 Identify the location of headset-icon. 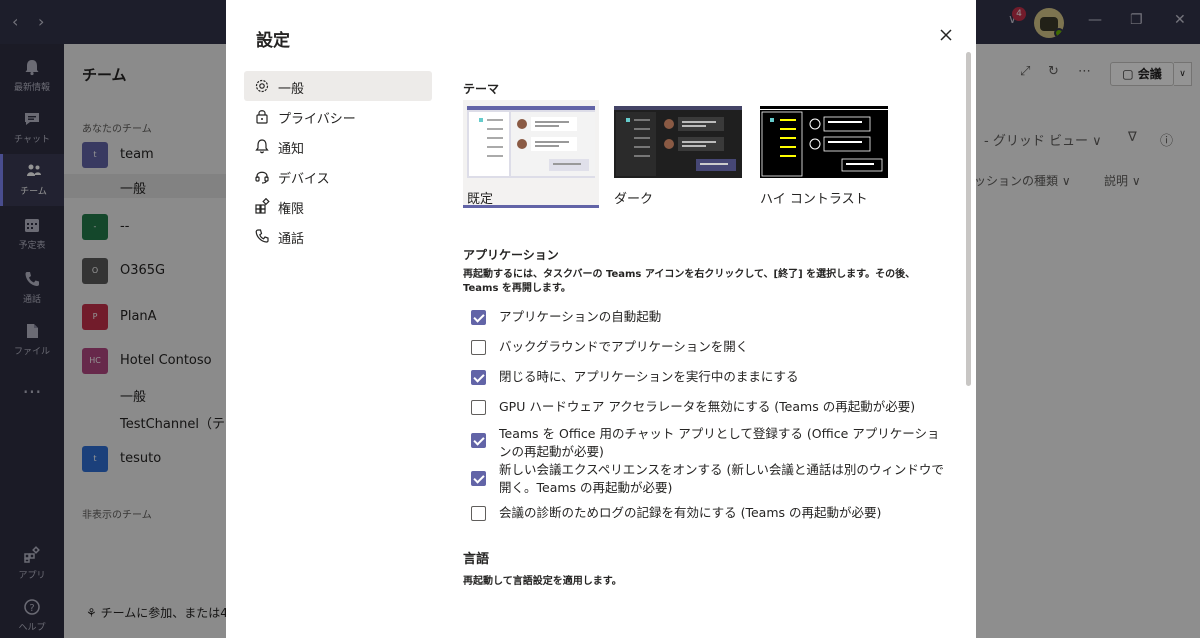
(262, 177).